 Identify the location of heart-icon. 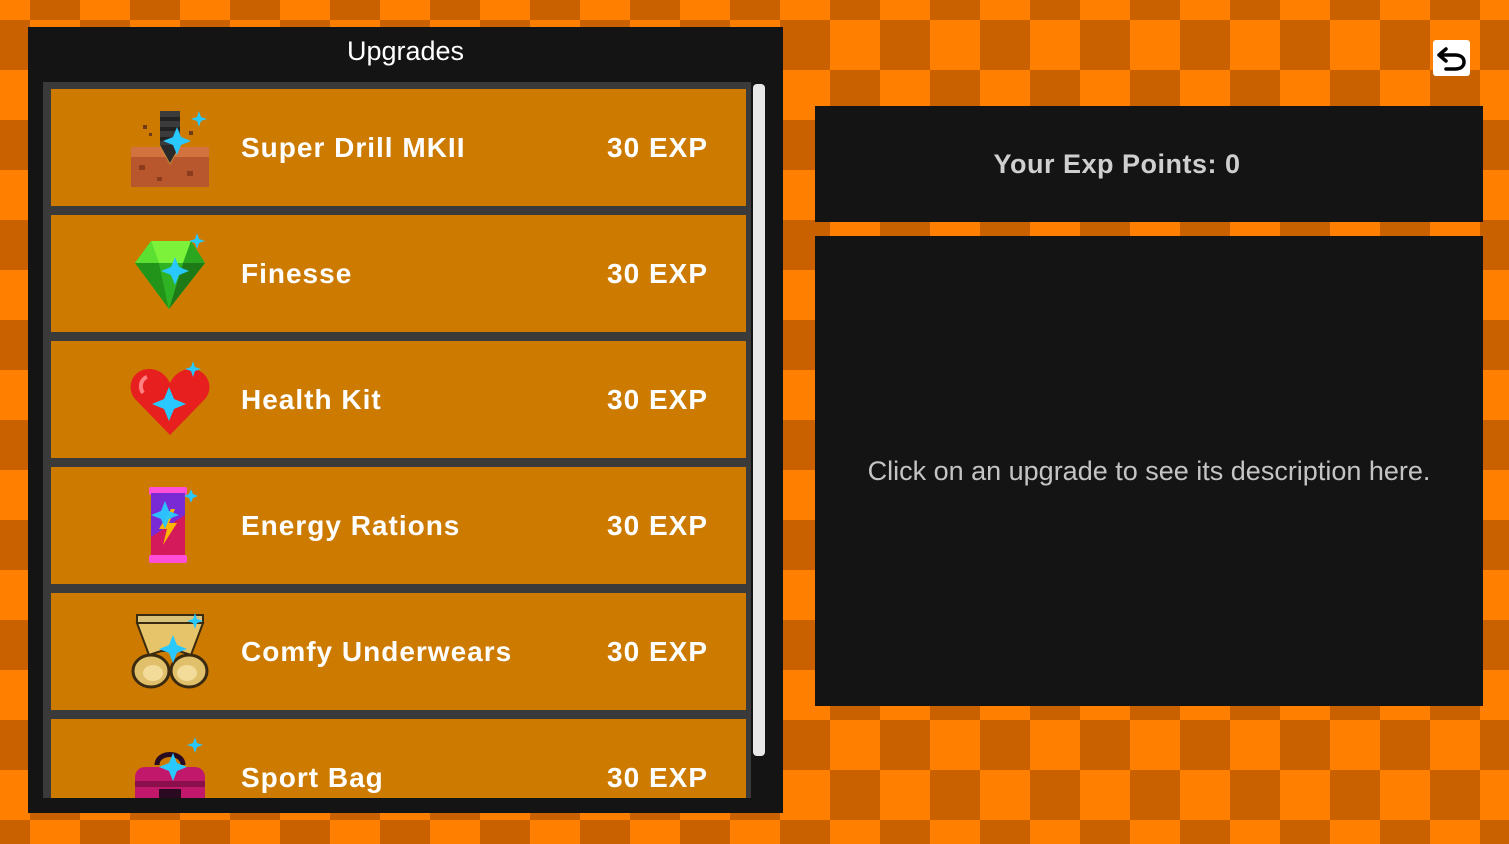
(170, 400).